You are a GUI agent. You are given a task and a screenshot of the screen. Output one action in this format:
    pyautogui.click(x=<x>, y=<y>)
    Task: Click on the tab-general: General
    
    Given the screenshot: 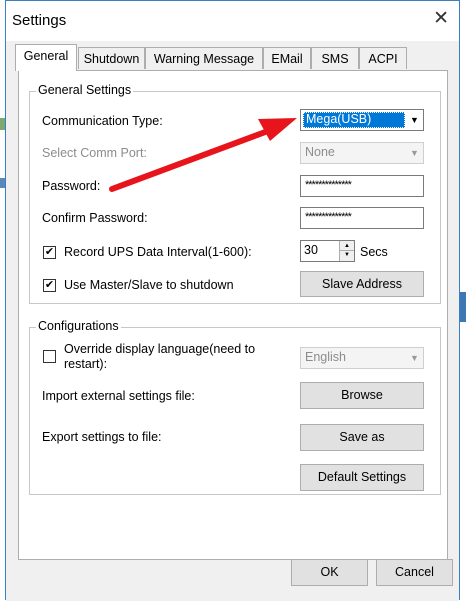 What is the action you would take?
    pyautogui.click(x=46, y=57)
    